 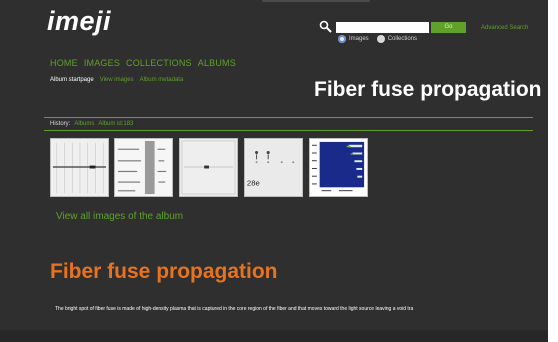 What do you see at coordinates (159, 63) in the screenshot?
I see `nav-collections: COLLECTIONS` at bounding box center [159, 63].